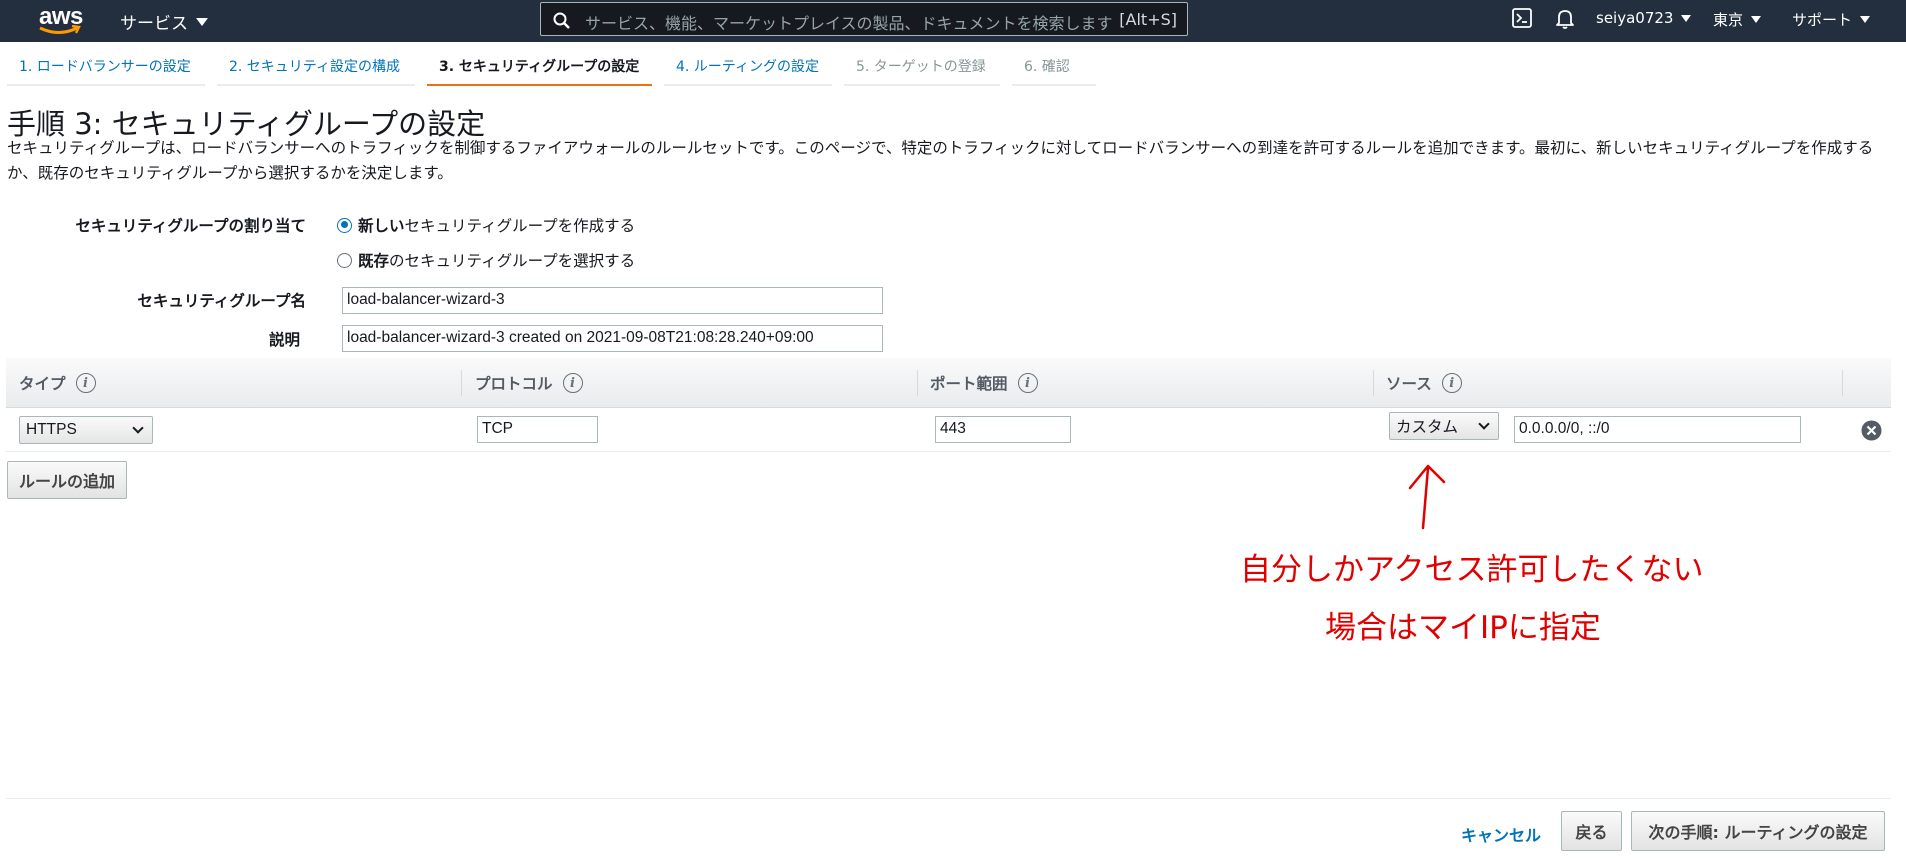 The width and height of the screenshot is (1906, 866). I want to click on notification-bell-icon, so click(1565, 19).